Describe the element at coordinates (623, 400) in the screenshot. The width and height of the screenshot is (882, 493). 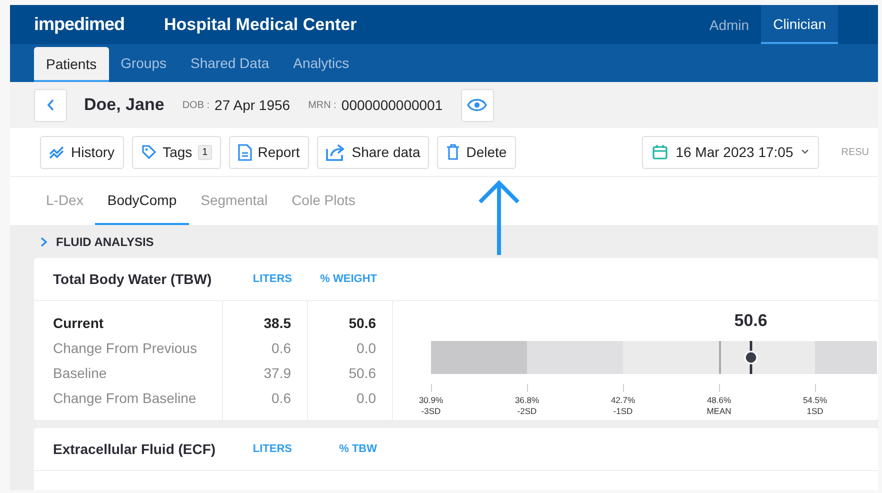
I see `tick-value: 42.7%` at that location.